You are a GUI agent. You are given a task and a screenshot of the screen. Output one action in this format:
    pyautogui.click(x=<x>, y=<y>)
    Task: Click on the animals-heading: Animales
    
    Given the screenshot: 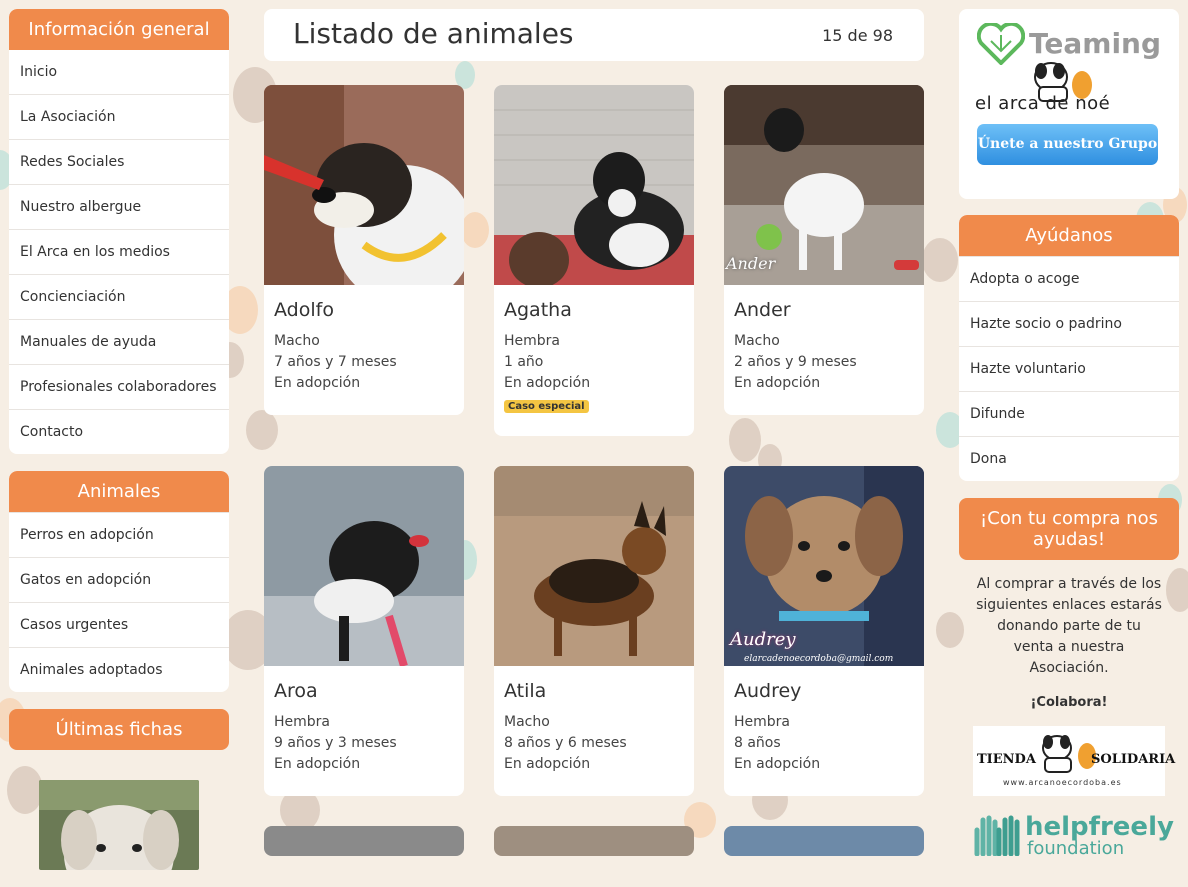 What is the action you would take?
    pyautogui.click(x=119, y=491)
    